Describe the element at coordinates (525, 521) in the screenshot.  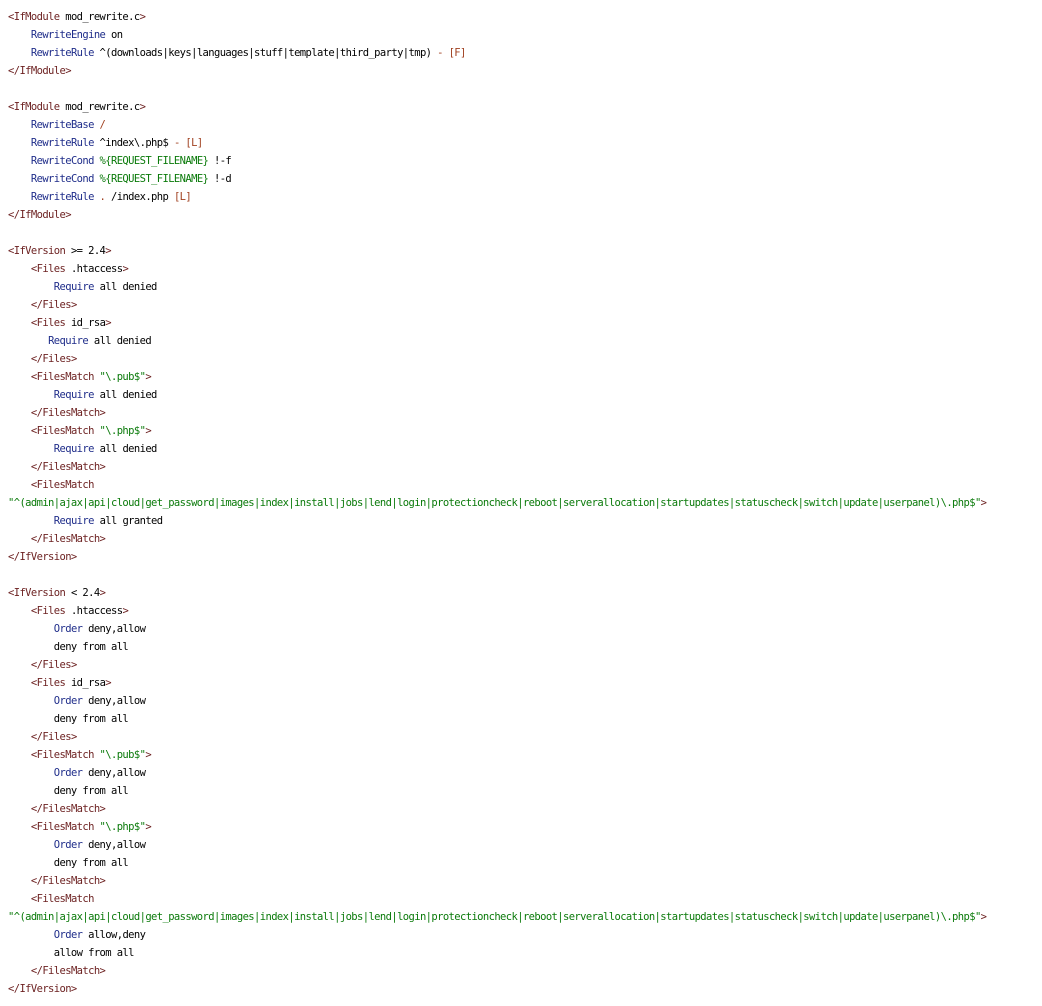
I see `code-line: Require all granted` at that location.